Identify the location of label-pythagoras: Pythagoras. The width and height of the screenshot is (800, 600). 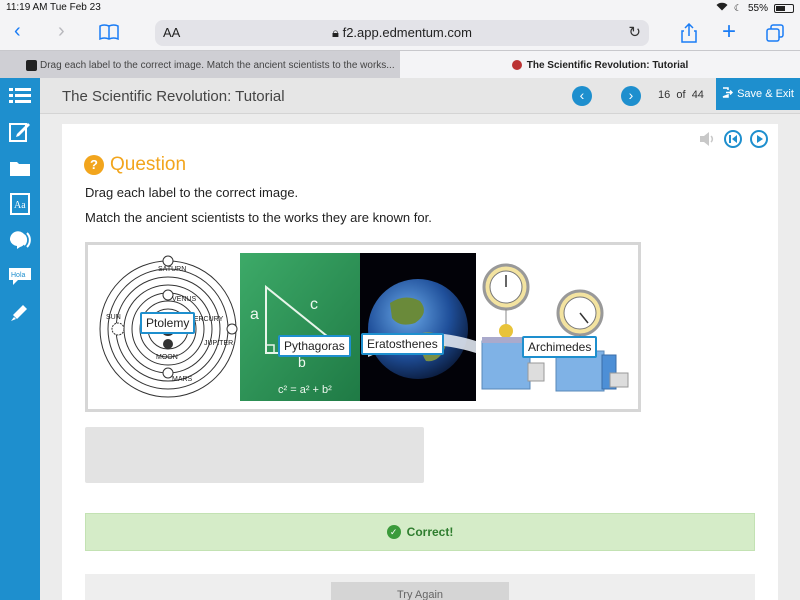
(314, 346).